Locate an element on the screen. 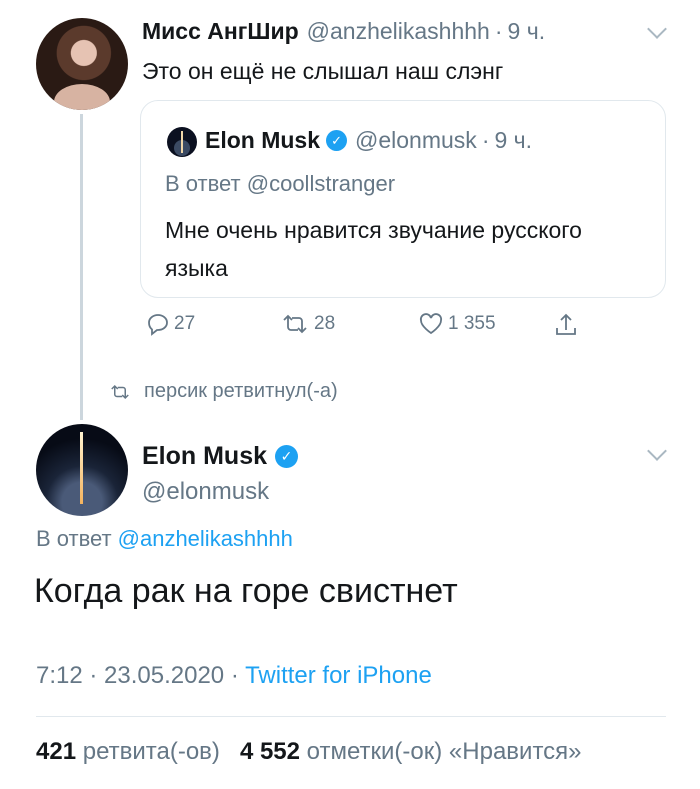 The image size is (700, 789). timestamp: 7:12 · 23.05.2020 · is located at coordinates (137, 675).